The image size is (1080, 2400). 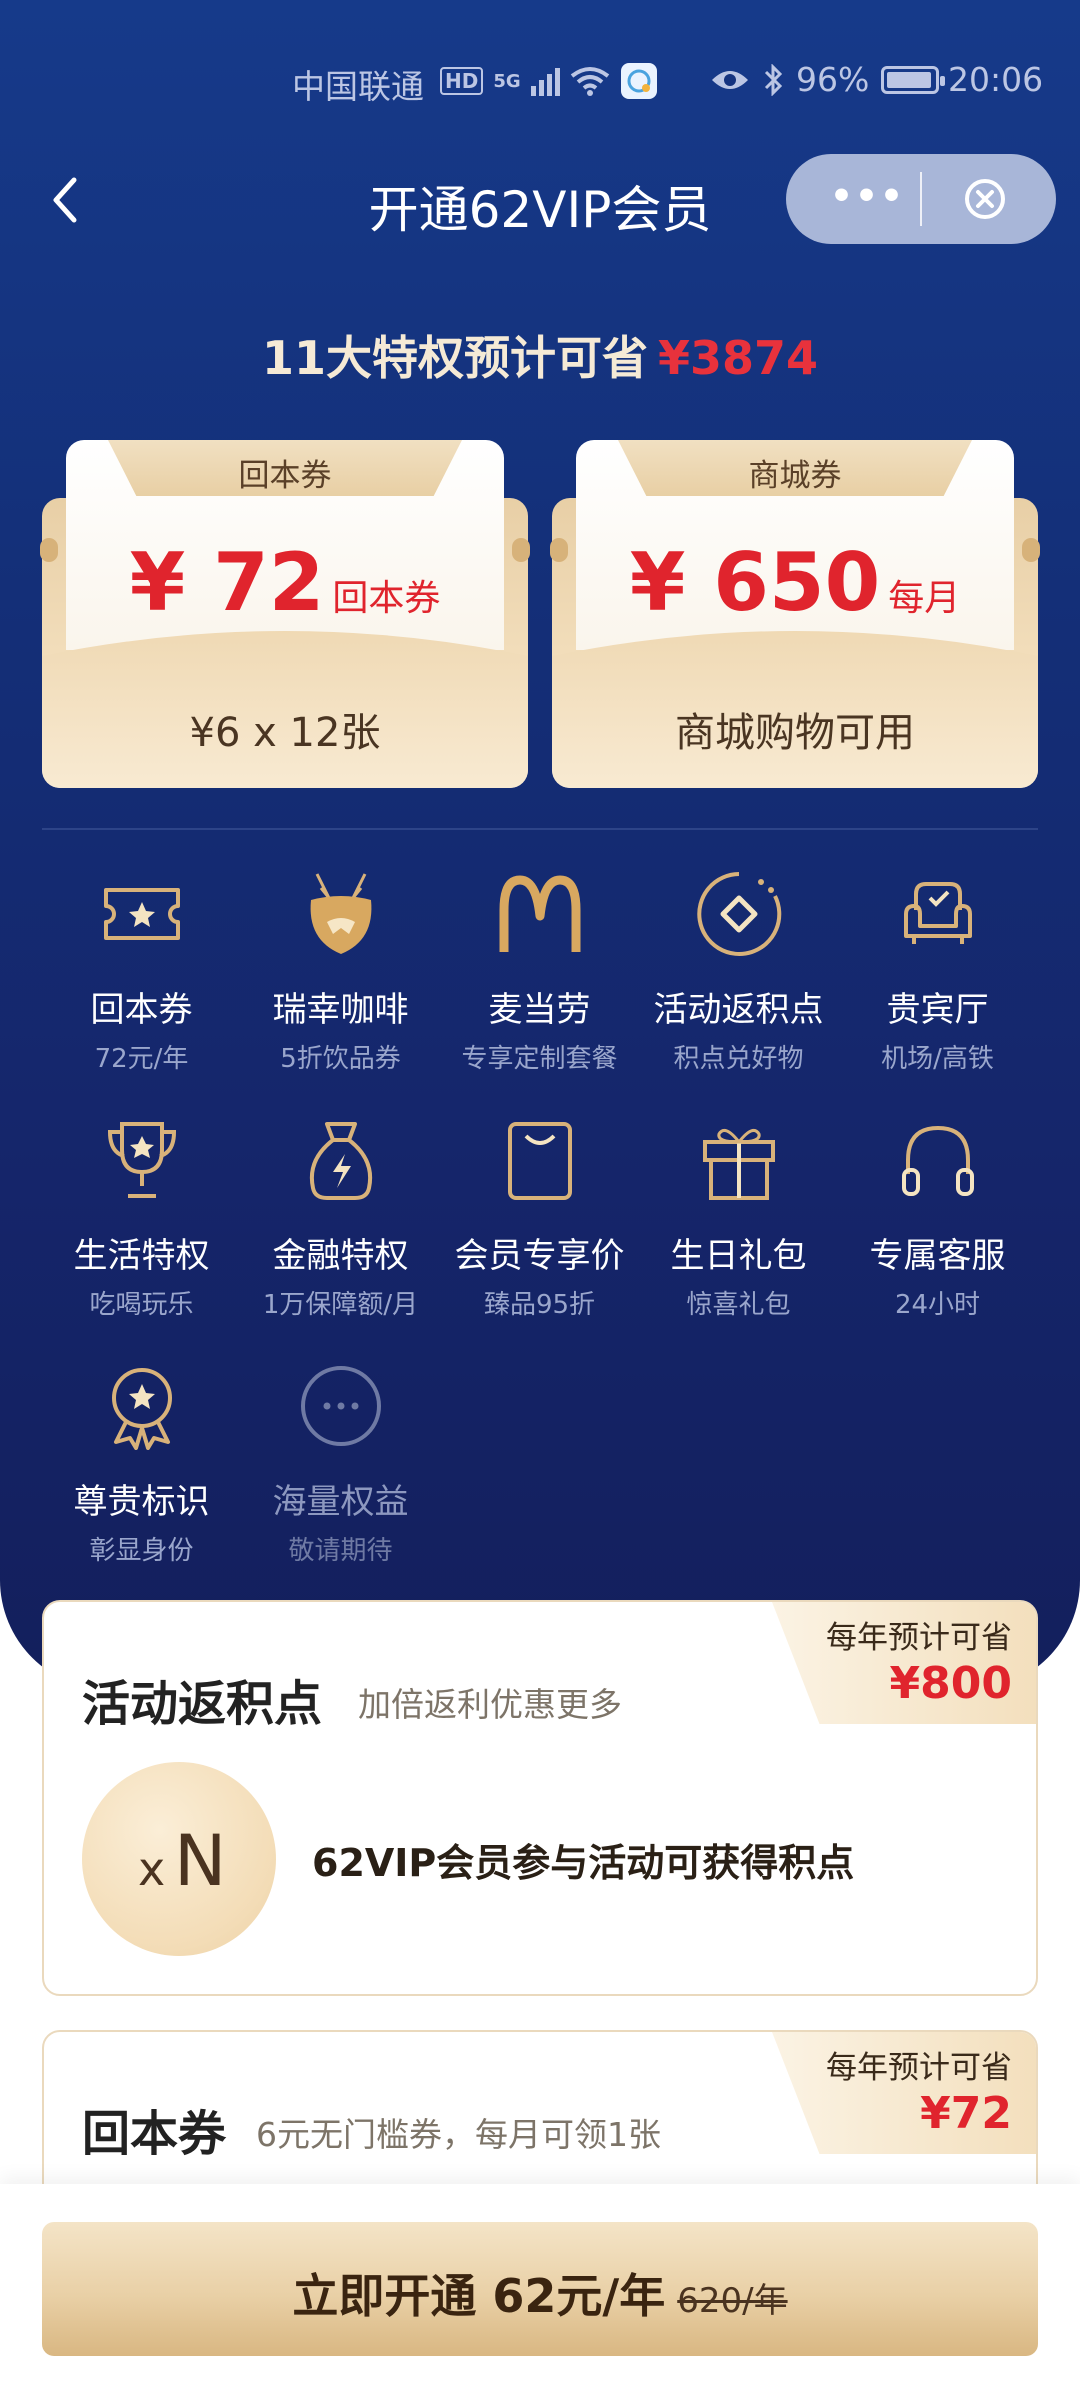 What do you see at coordinates (141, 1010) in the screenshot?
I see `privilege-name: 回本券` at bounding box center [141, 1010].